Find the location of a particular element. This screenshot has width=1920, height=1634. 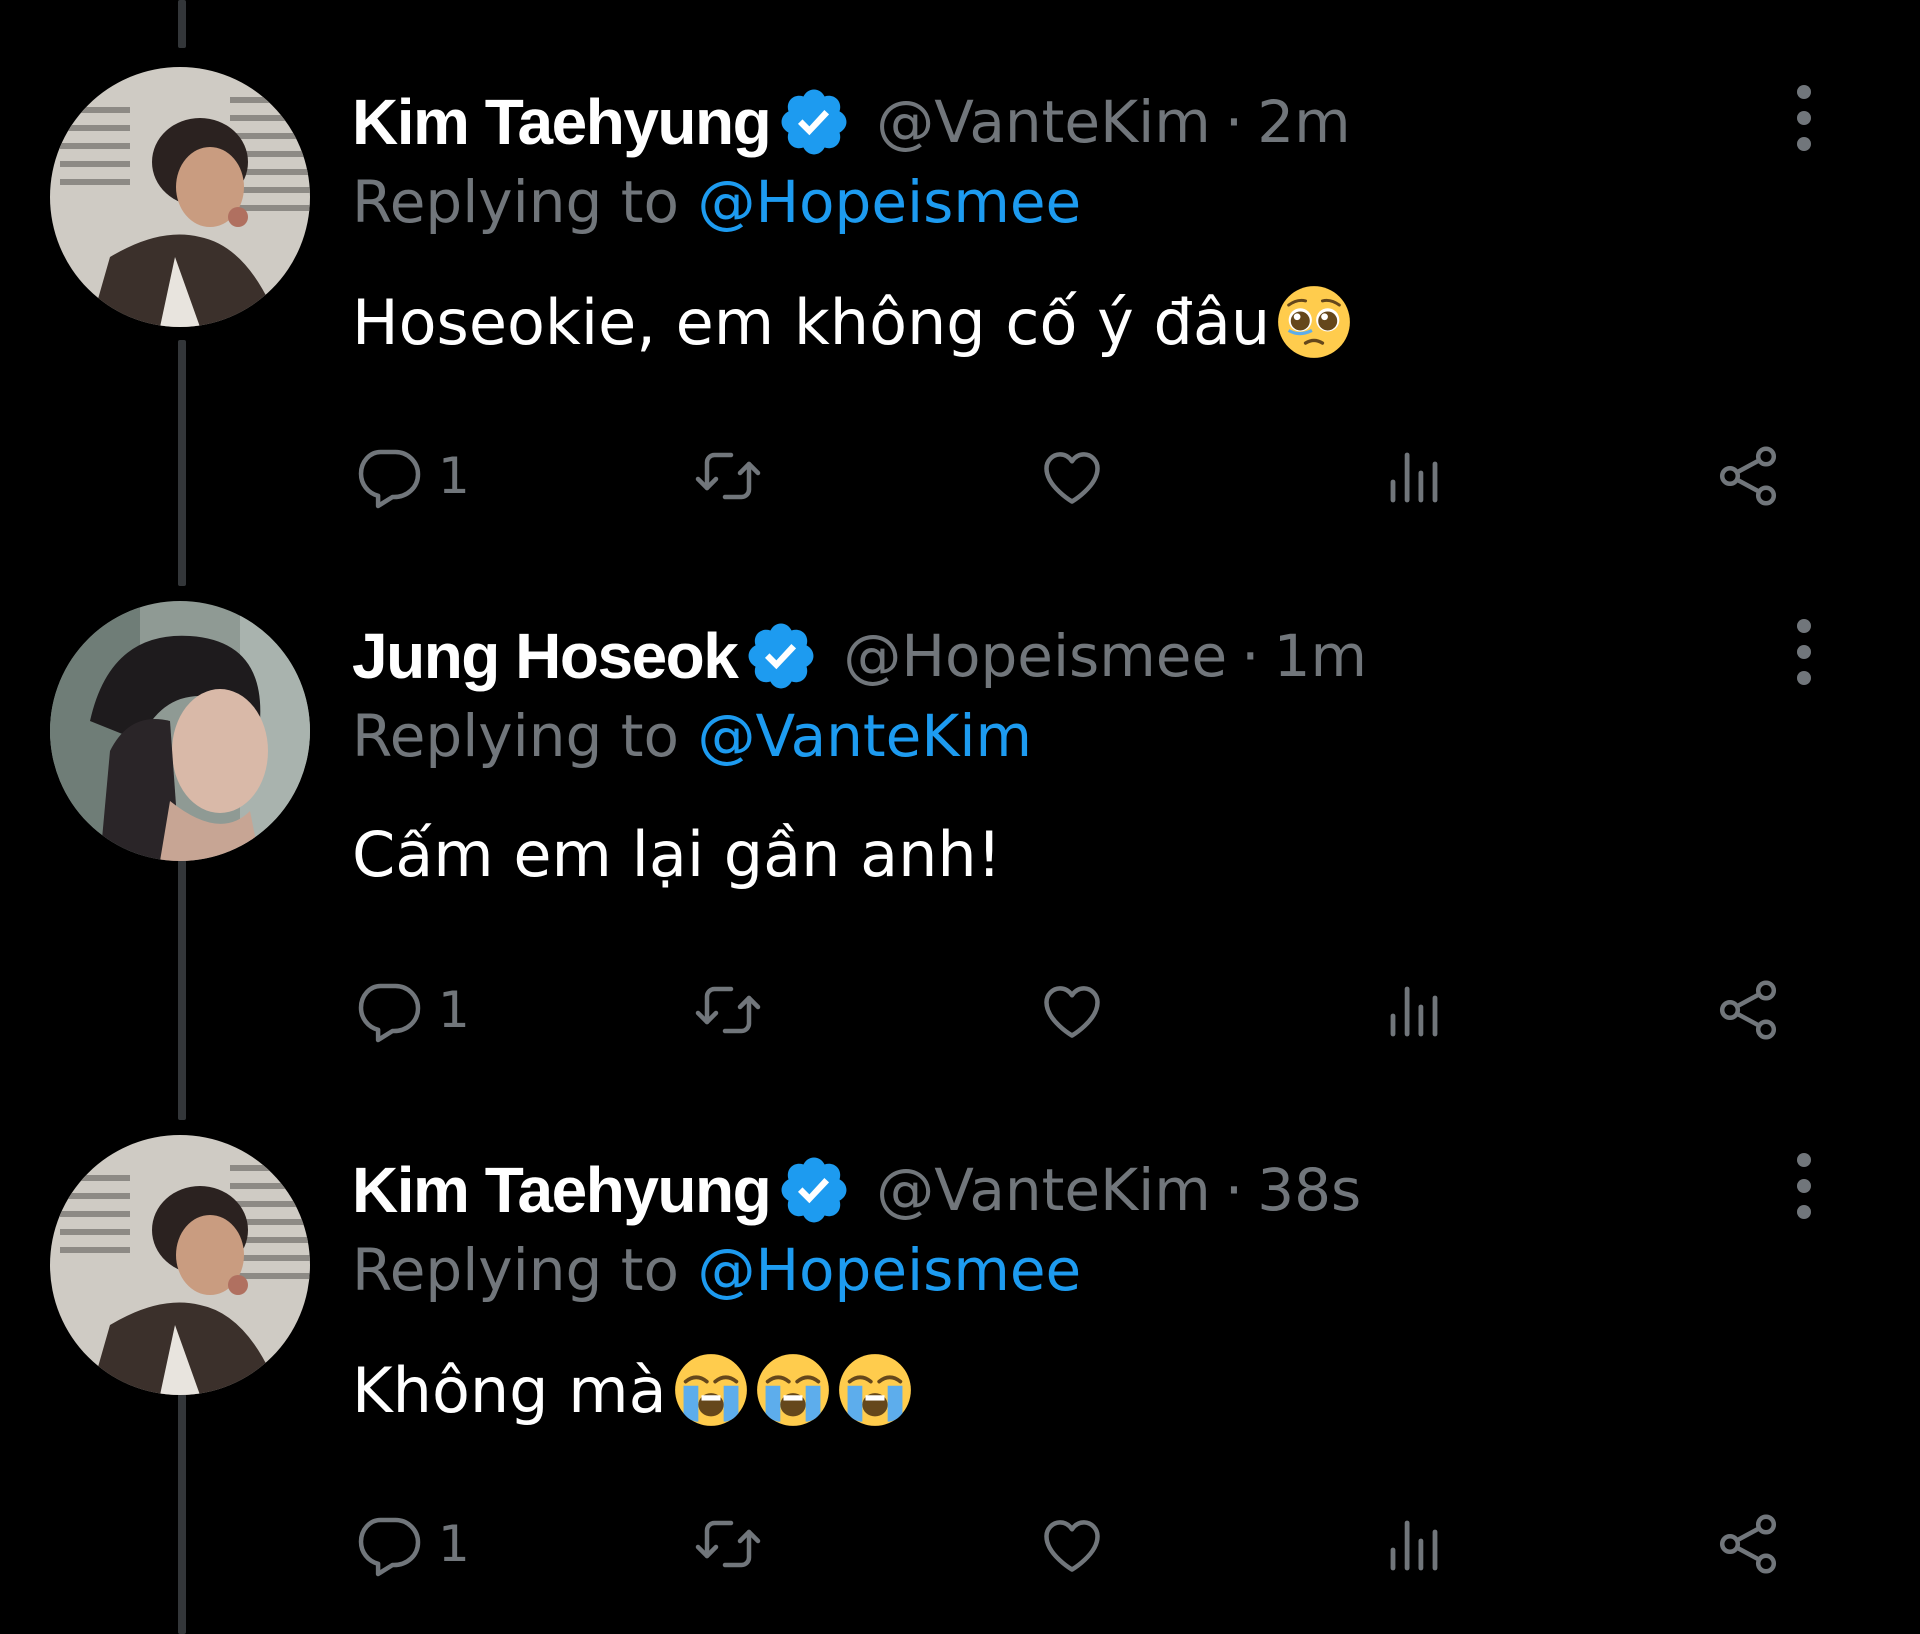

replying-to: Replying to @VanteKim is located at coordinates (692, 736).